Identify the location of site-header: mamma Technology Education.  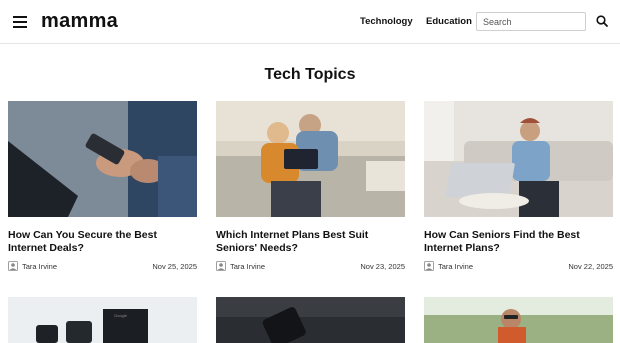
(310, 22).